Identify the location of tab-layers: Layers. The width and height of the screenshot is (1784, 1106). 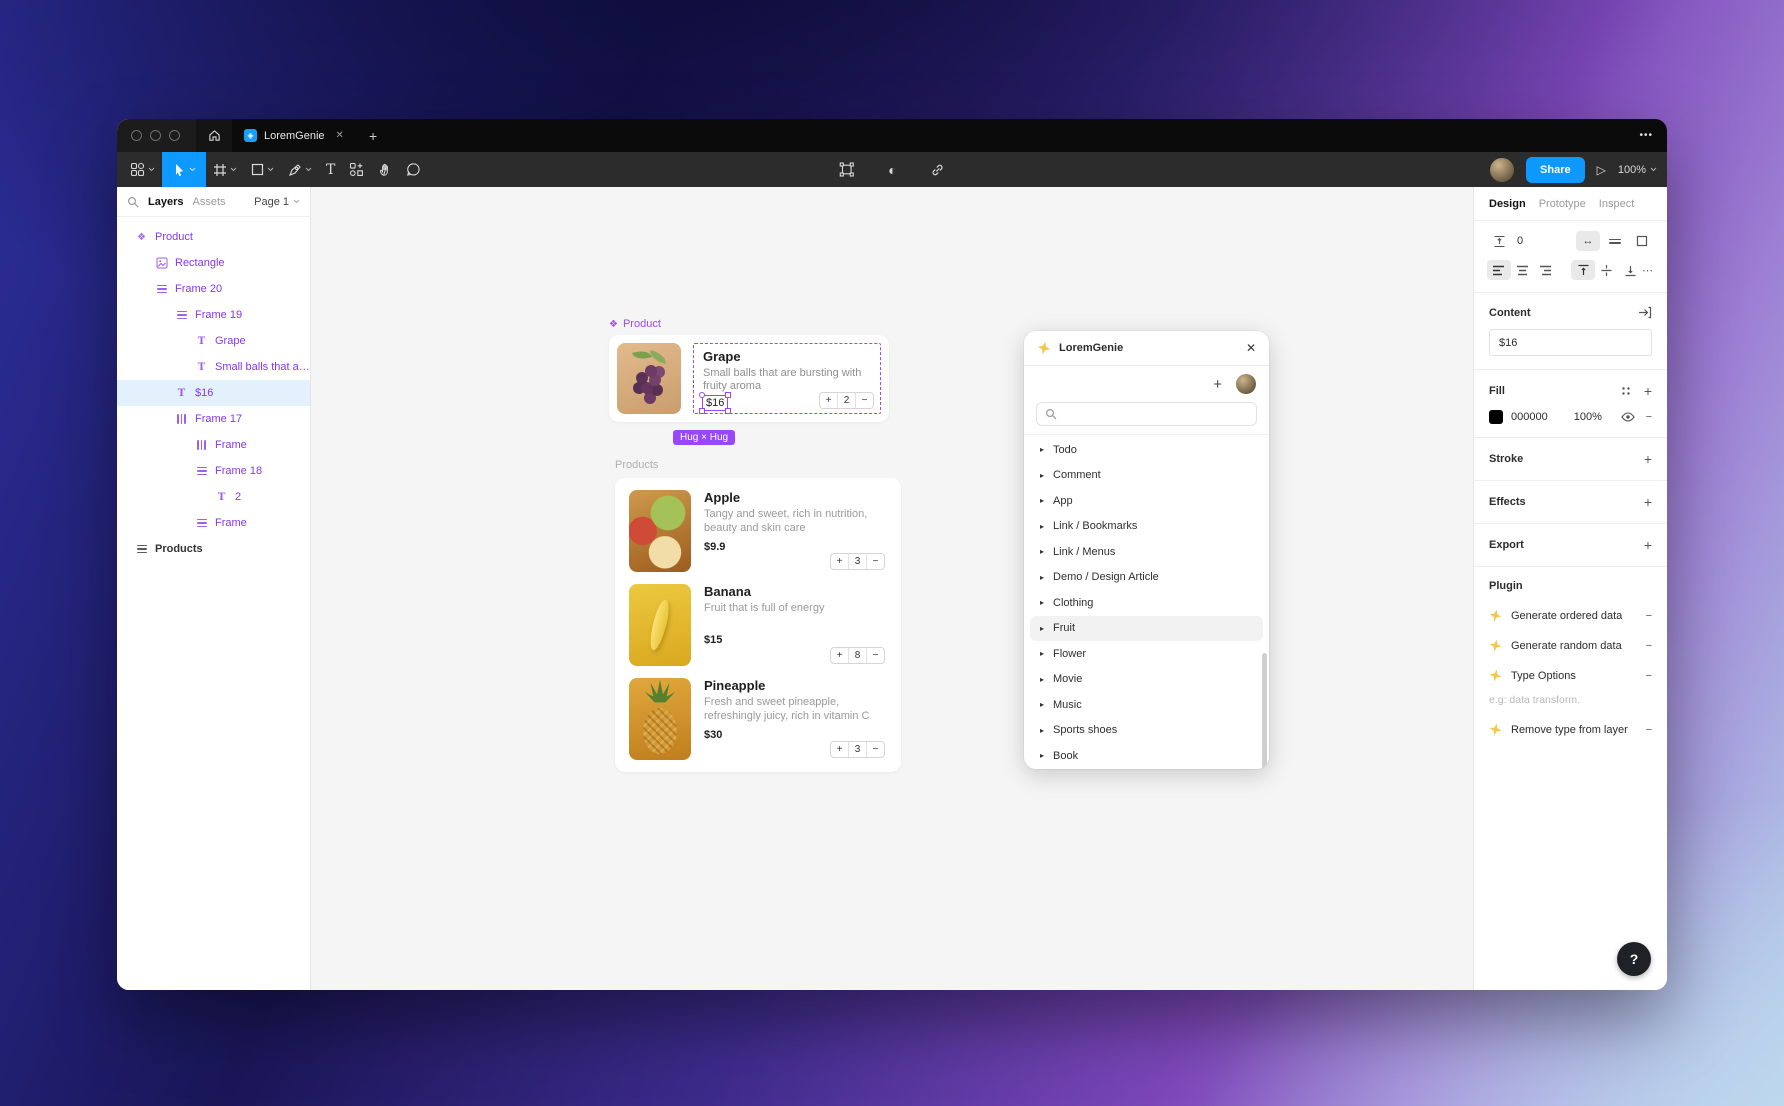
(165, 202).